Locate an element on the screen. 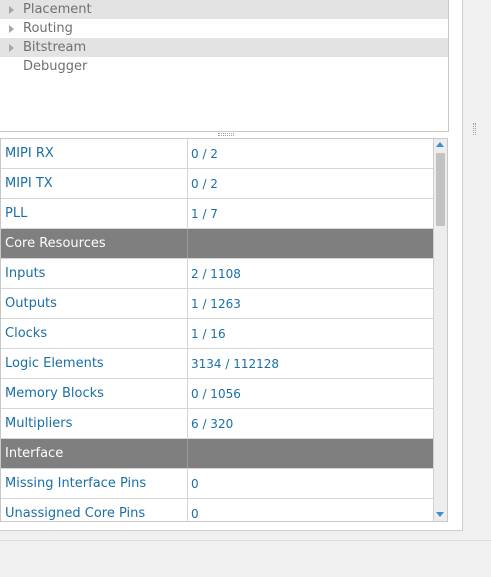 This screenshot has height=577, width=491. table-row: Memory Blocks 0 / 1056 is located at coordinates (217, 394).